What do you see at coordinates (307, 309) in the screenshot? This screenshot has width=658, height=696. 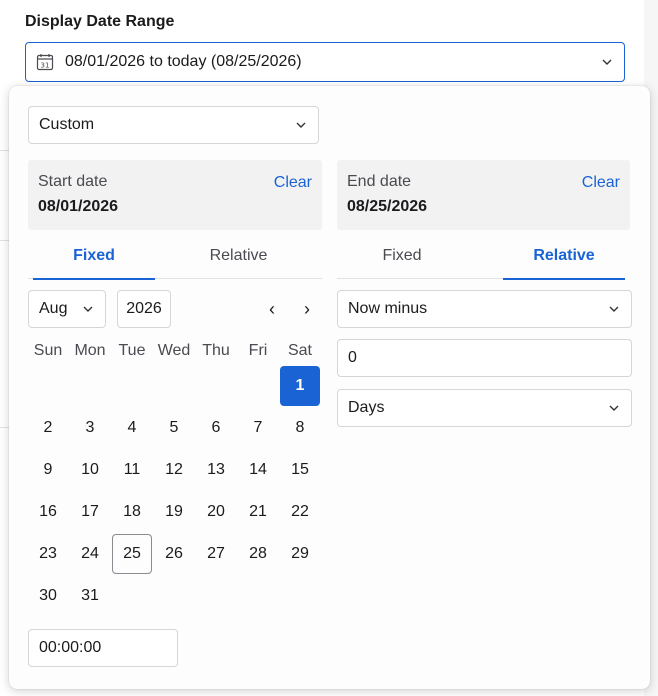 I see `chevron-right-icon: ›` at bounding box center [307, 309].